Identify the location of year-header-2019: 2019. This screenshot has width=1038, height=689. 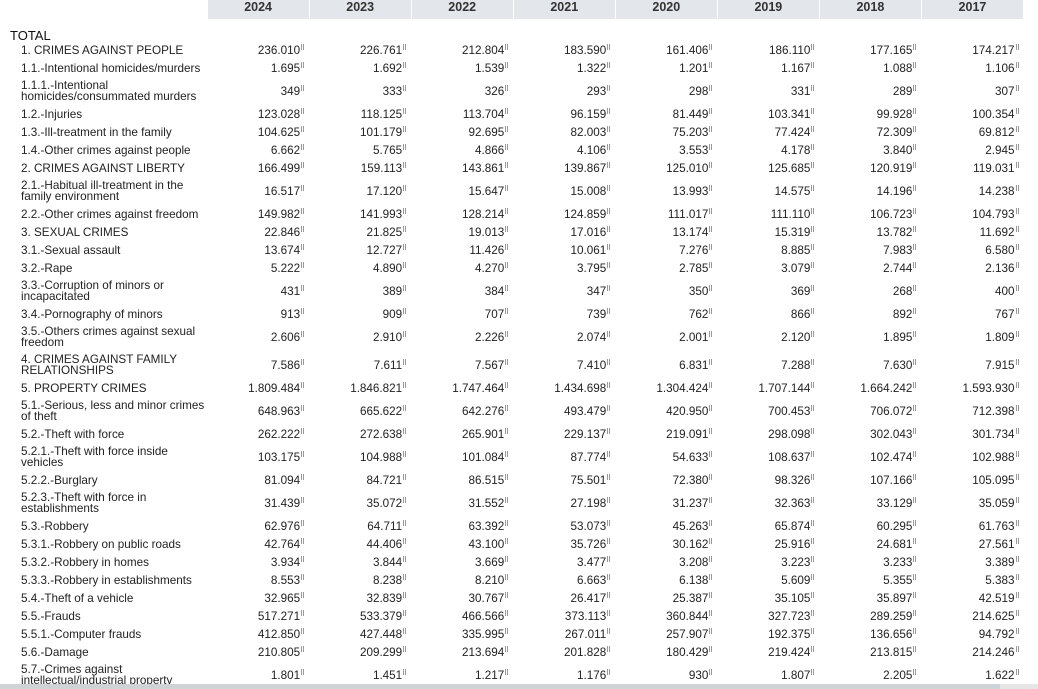
(768, 9).